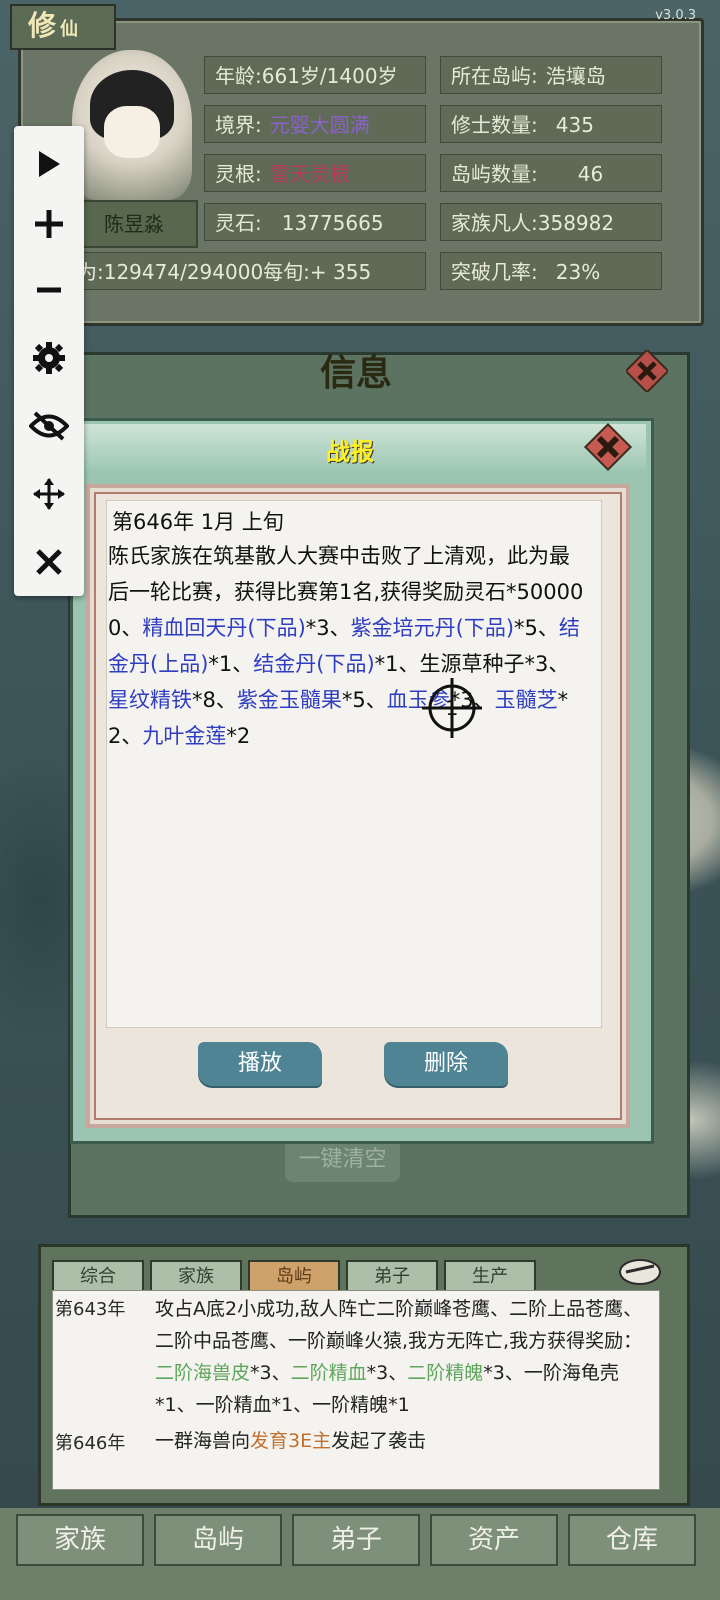 The height and width of the screenshot is (1600, 720). Describe the element at coordinates (236, 271) in the screenshot. I see `cultivation-cell: 修为:129474/294000每旬:+ 355` at that location.